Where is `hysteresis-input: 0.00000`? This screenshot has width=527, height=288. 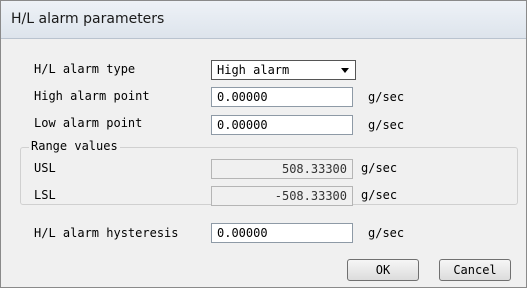
hysteresis-input: 0.00000 is located at coordinates (282, 233).